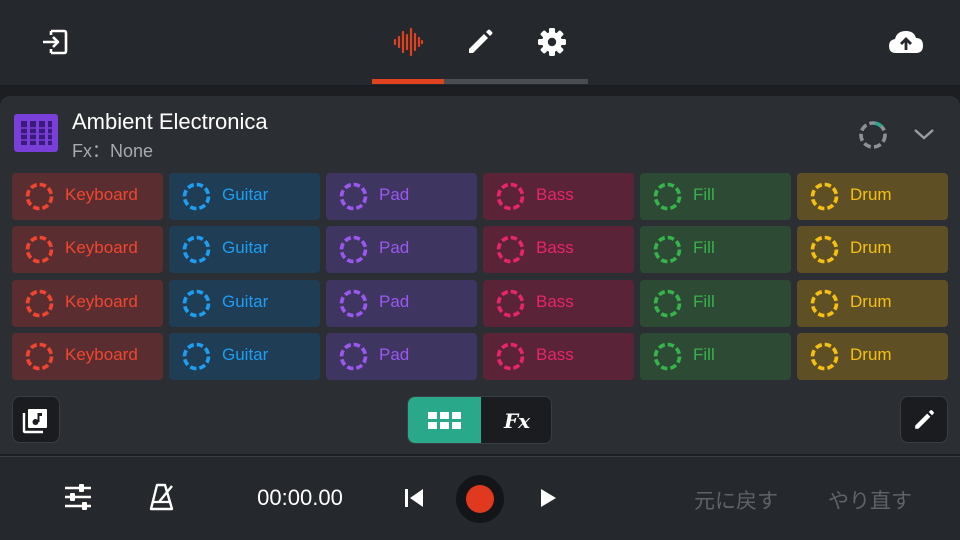  I want to click on mixer-sliders-icon, so click(78, 497).